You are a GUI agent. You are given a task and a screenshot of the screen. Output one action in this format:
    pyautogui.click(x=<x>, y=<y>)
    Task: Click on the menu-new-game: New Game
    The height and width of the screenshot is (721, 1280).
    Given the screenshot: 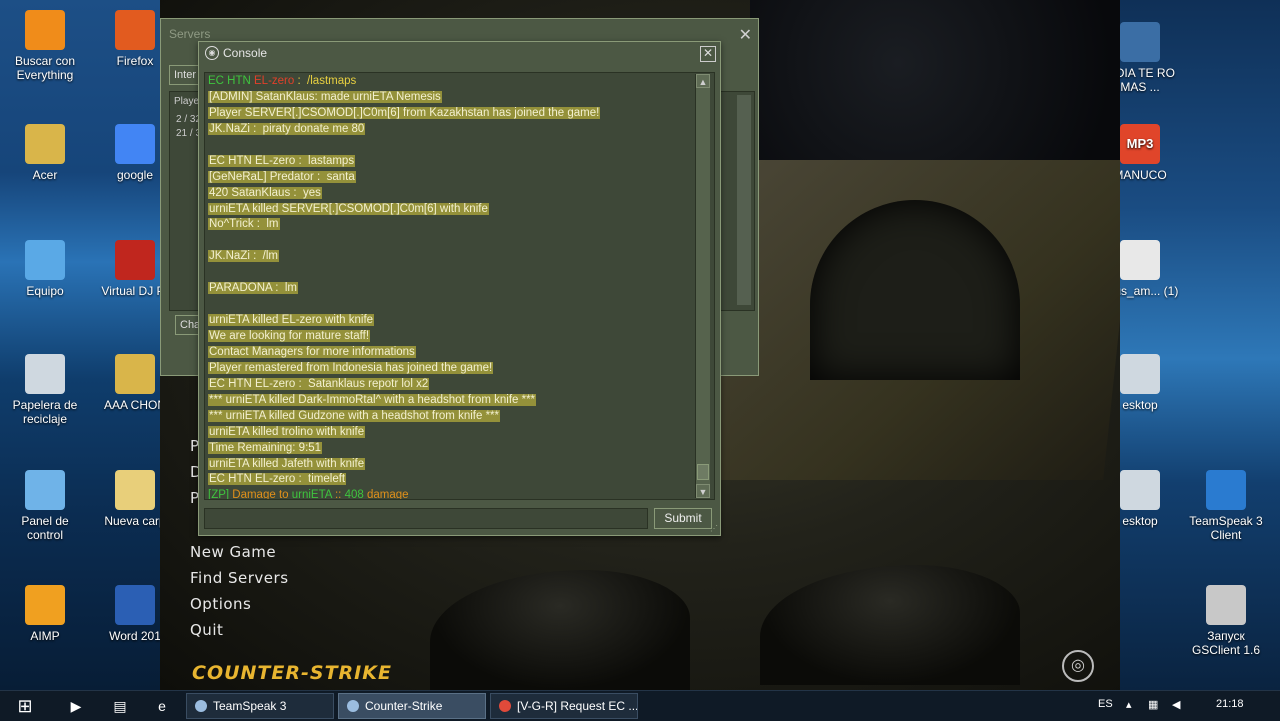 What is the action you would take?
    pyautogui.click(x=233, y=552)
    